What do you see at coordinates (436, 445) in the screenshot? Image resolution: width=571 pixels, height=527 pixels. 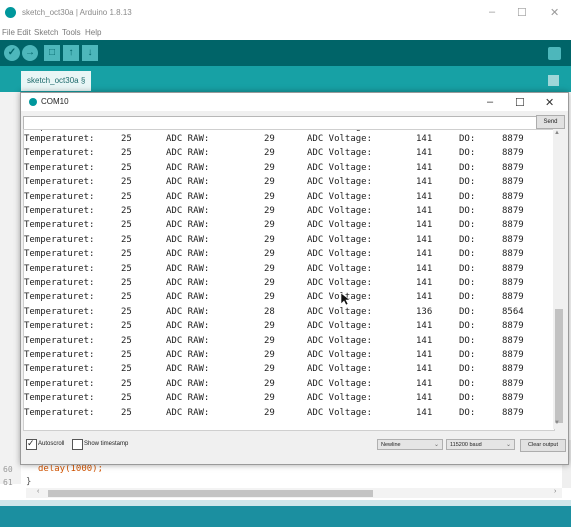 I see `chevron-down-icon: ⌄` at bounding box center [436, 445].